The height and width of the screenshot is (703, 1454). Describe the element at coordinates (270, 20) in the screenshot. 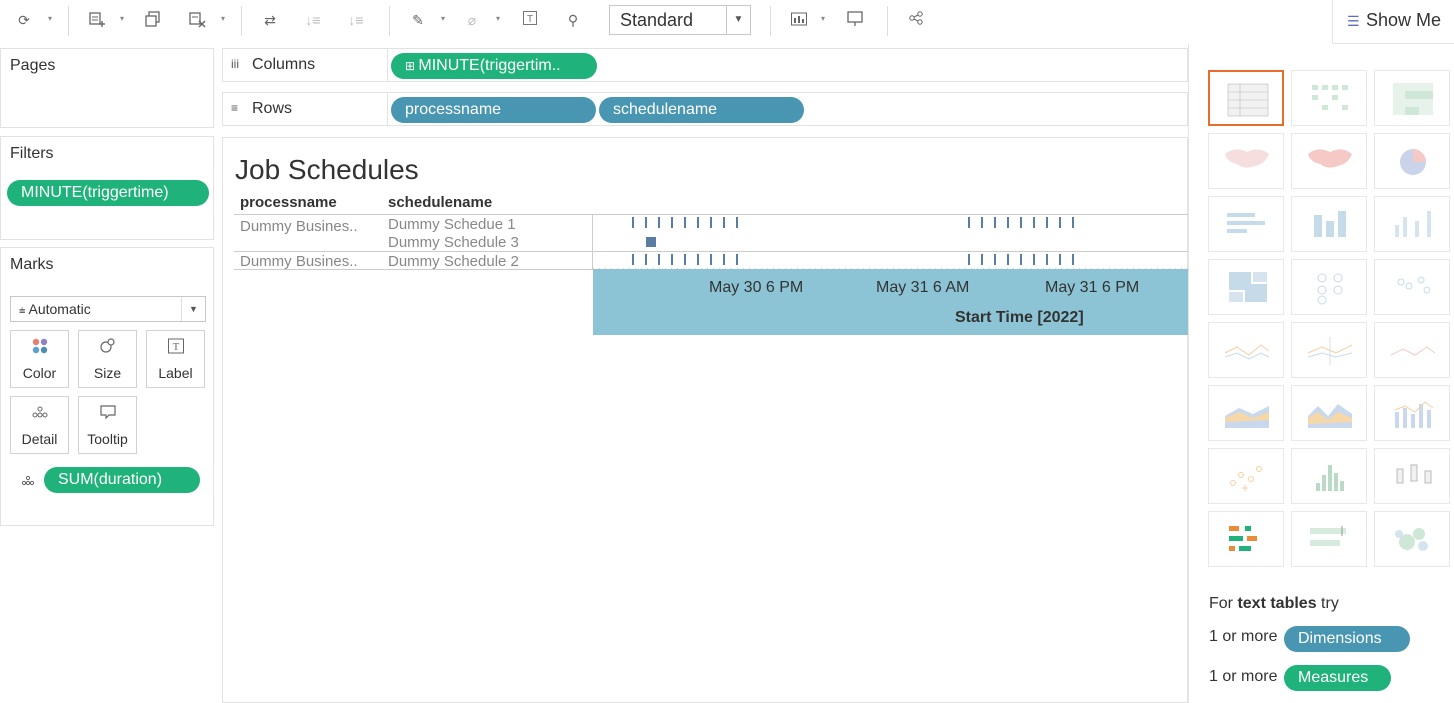

I see `swap-icon: ⇄` at that location.